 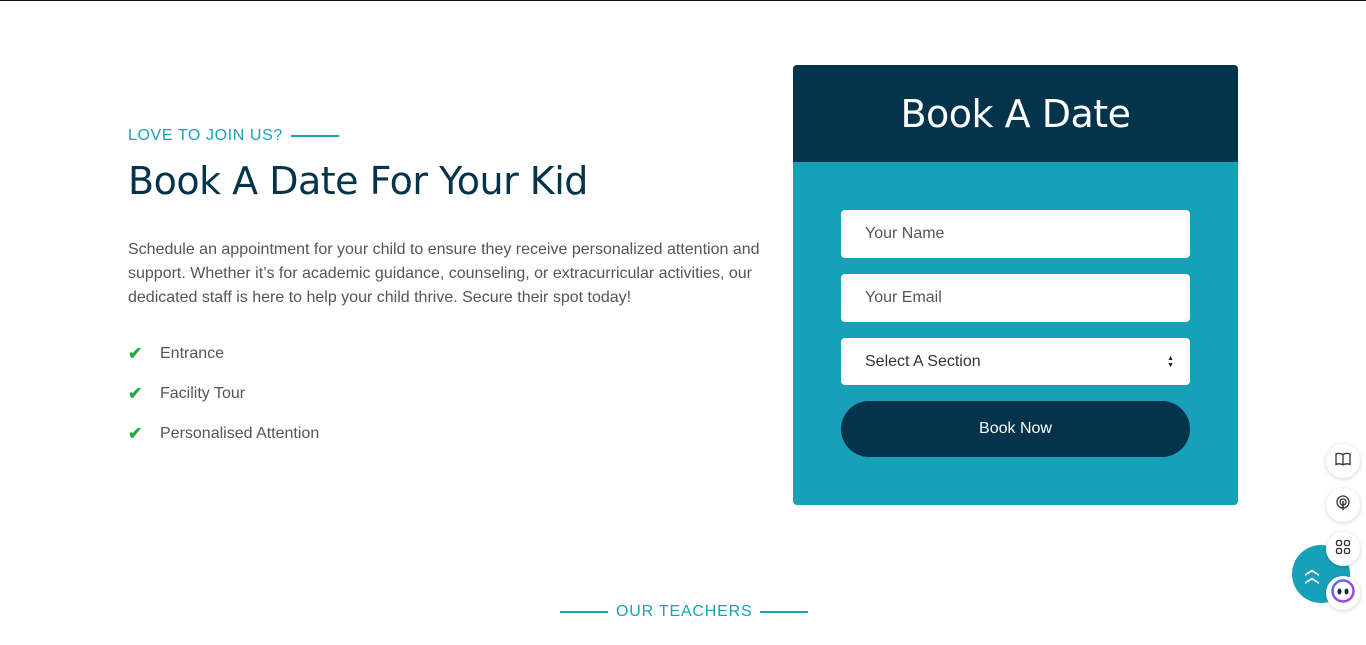 What do you see at coordinates (1312, 573) in the screenshot?
I see `double-chevron-up-icon: ︿ ︿` at bounding box center [1312, 573].